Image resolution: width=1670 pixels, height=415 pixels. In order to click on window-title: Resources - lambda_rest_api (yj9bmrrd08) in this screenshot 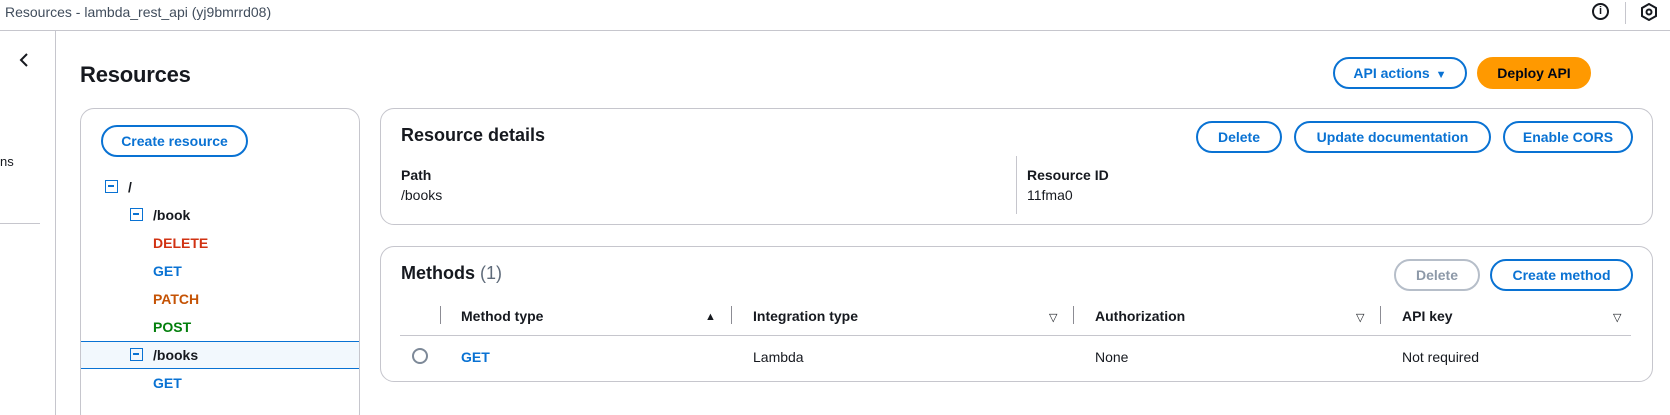, I will do `click(138, 12)`.